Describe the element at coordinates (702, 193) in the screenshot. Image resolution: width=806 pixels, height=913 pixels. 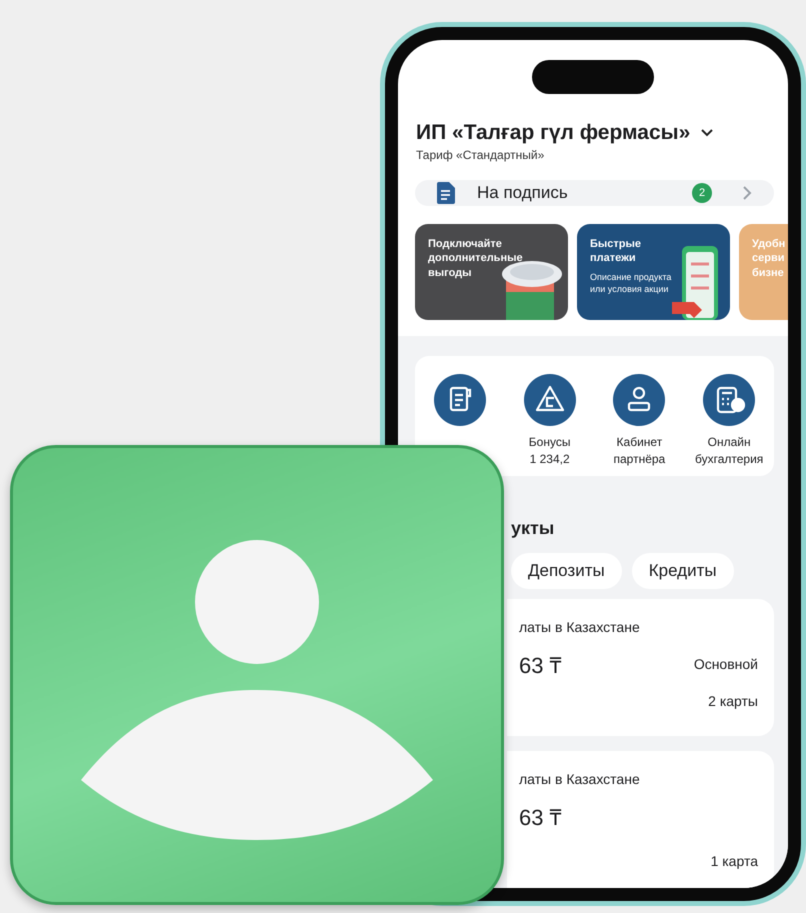
I see `count-badge: 2` at that location.